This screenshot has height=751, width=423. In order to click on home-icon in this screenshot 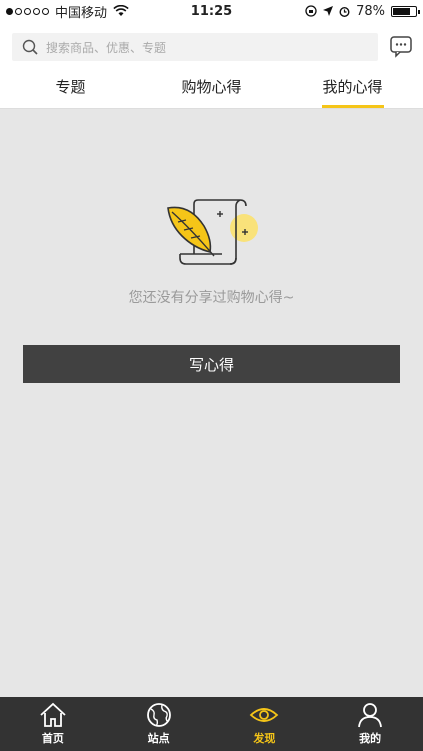, I will do `click(53, 714)`.